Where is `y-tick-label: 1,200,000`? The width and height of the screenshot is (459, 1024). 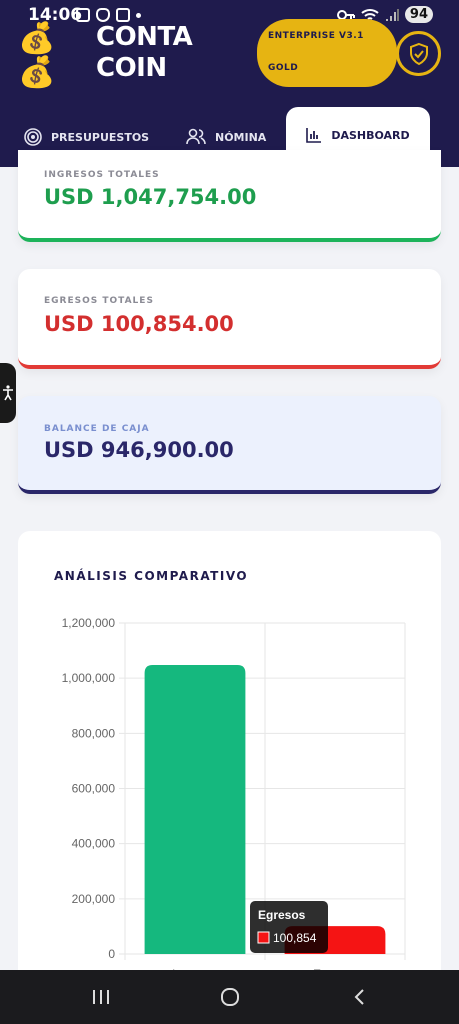
y-tick-label: 1,200,000 is located at coordinates (89, 623).